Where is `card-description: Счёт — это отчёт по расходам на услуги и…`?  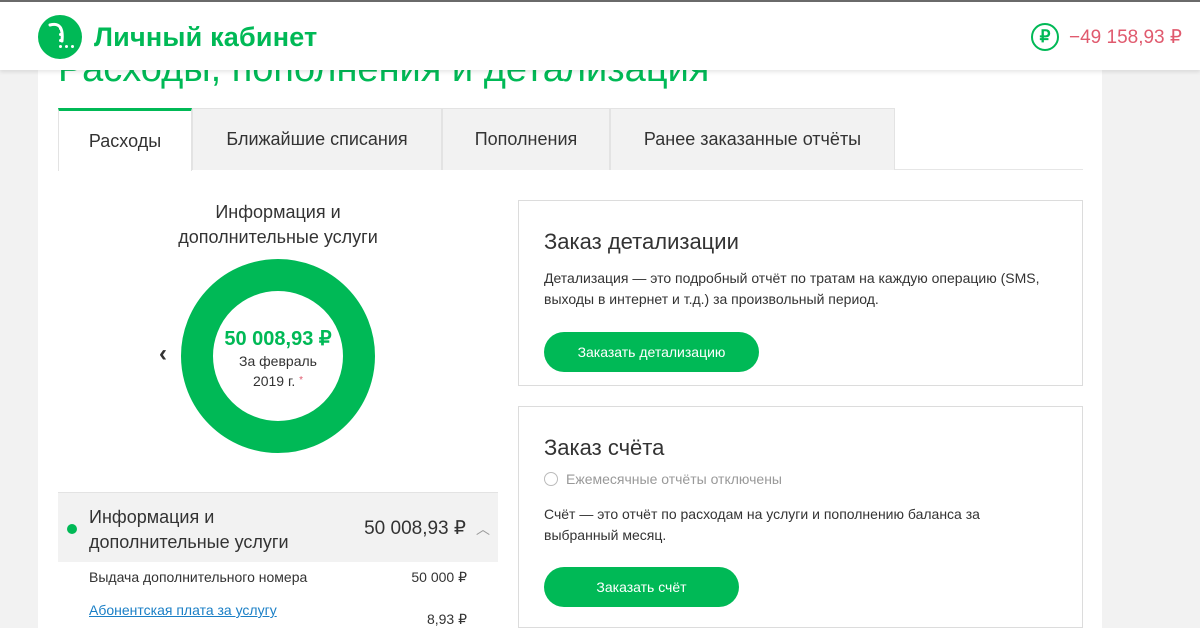
card-description: Счёт — это отчёт по расходам на услуги и… is located at coordinates (762, 524).